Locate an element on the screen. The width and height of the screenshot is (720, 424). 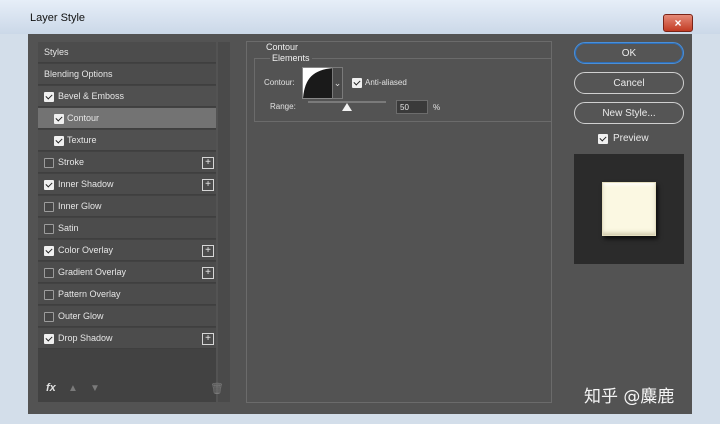
contour-picker is located at coordinates (318, 83).